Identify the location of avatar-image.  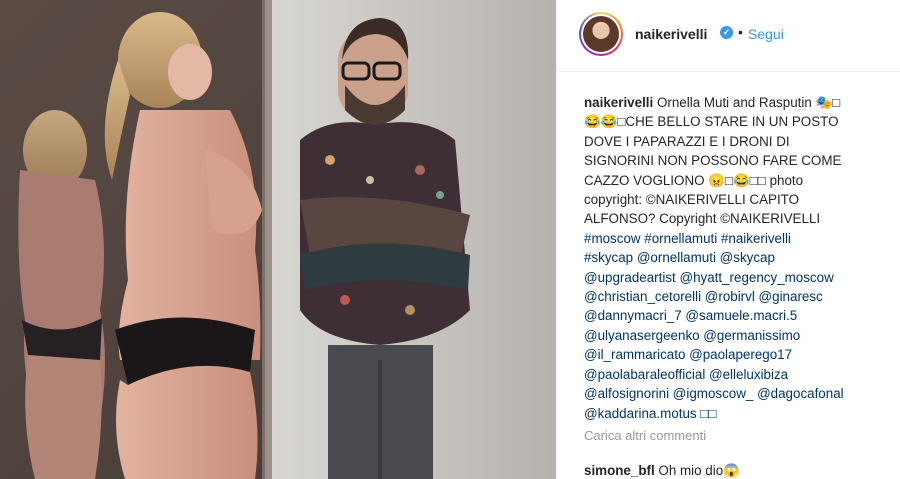
(601, 34).